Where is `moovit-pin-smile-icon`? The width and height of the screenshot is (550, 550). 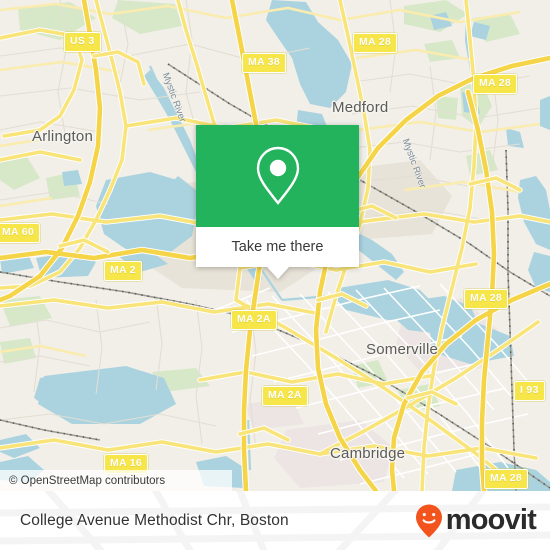 moovit-pin-smile-icon is located at coordinates (428, 520).